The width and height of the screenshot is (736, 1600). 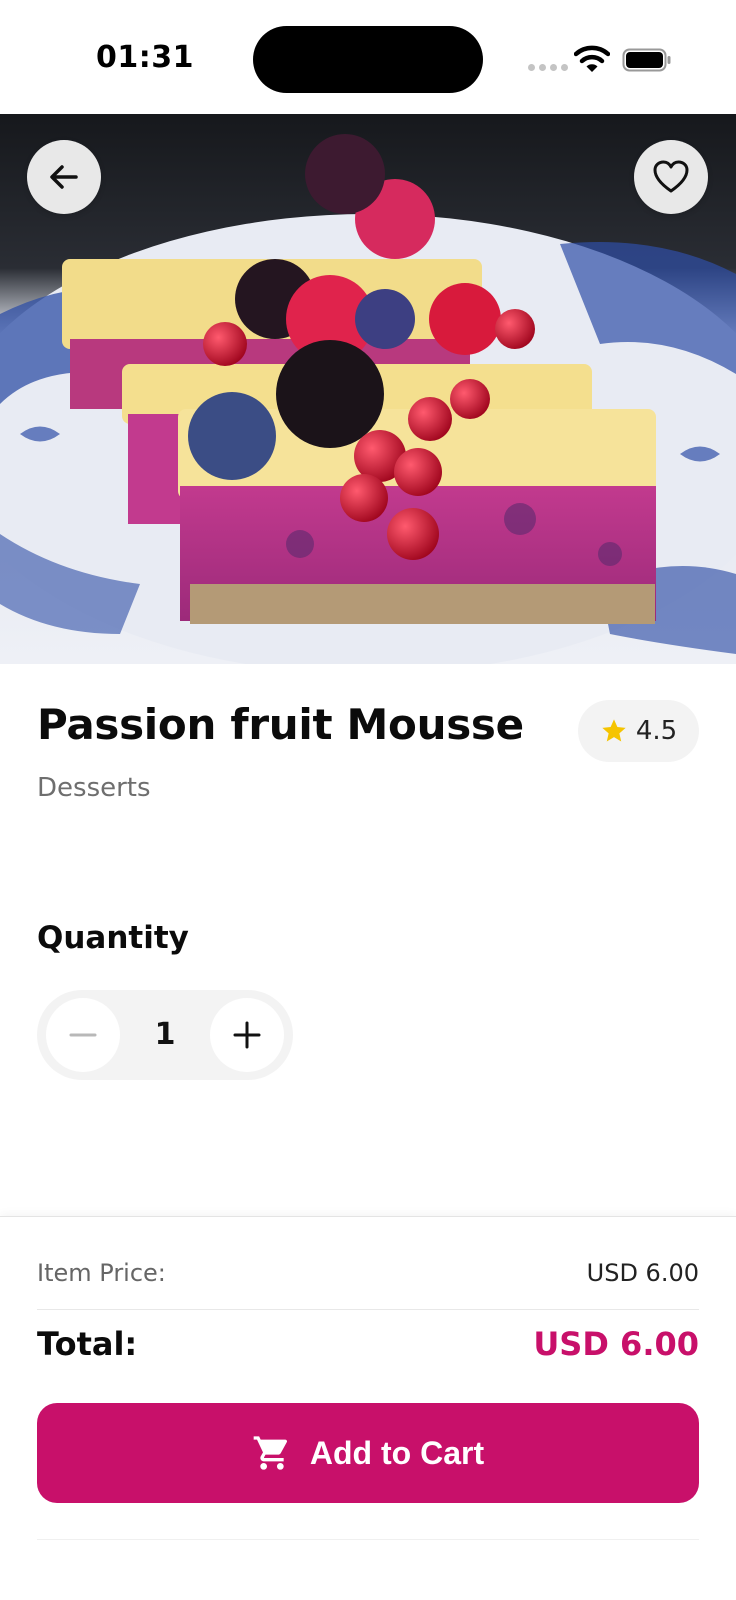 What do you see at coordinates (592, 58) in the screenshot?
I see `wifi-icon` at bounding box center [592, 58].